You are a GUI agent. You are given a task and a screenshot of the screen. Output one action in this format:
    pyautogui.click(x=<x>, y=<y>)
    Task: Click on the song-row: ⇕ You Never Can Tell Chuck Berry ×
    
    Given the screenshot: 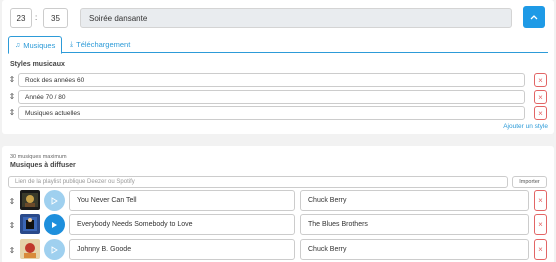 What is the action you would take?
    pyautogui.click(x=278, y=201)
    